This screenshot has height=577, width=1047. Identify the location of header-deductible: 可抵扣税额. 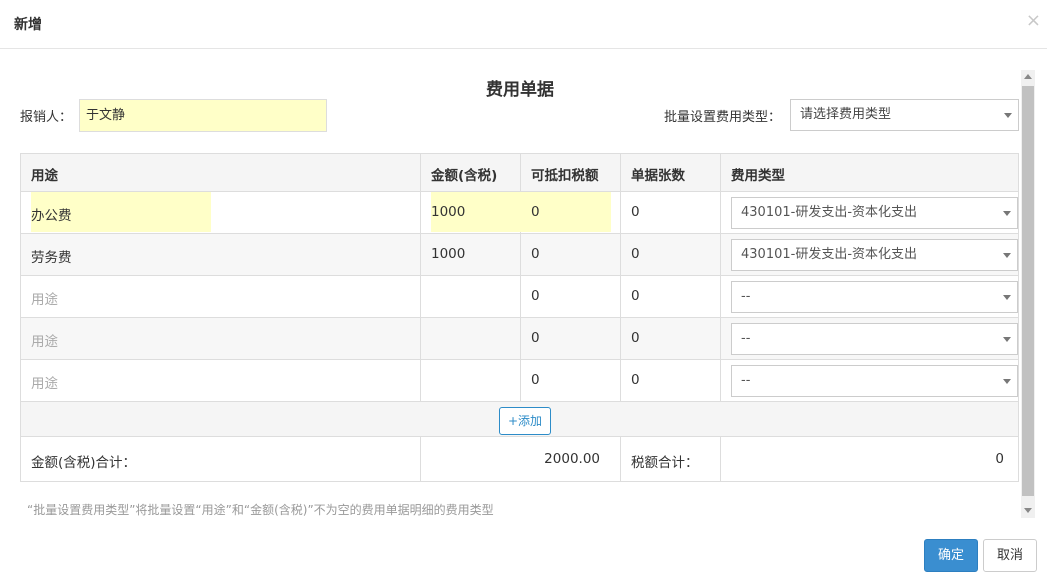
(565, 176).